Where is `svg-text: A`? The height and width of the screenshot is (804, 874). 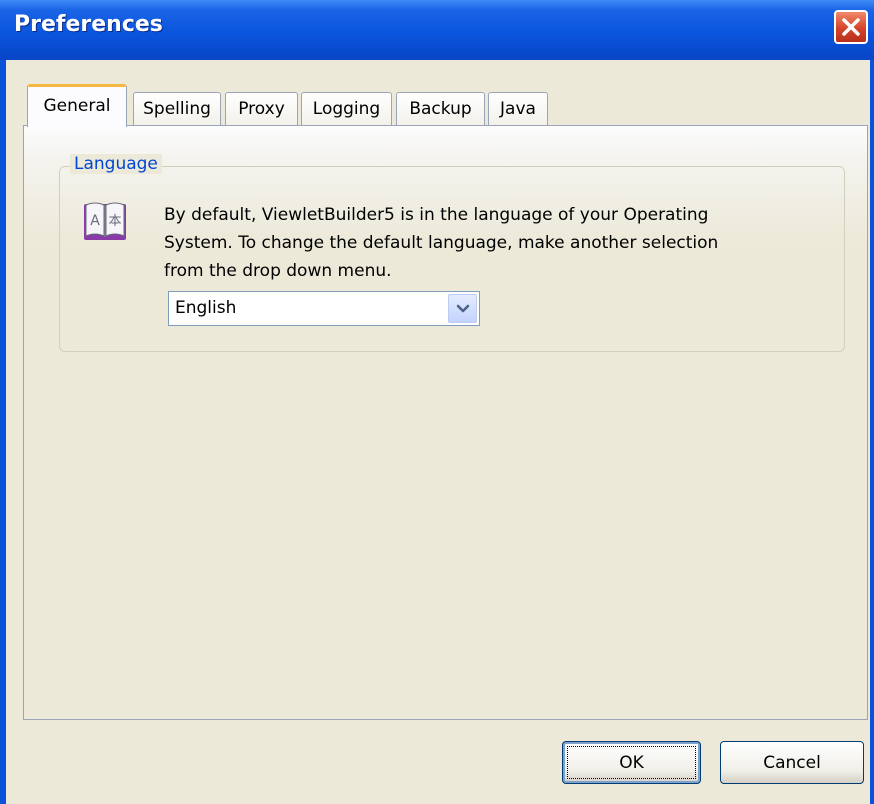 svg-text: A is located at coordinates (95, 221).